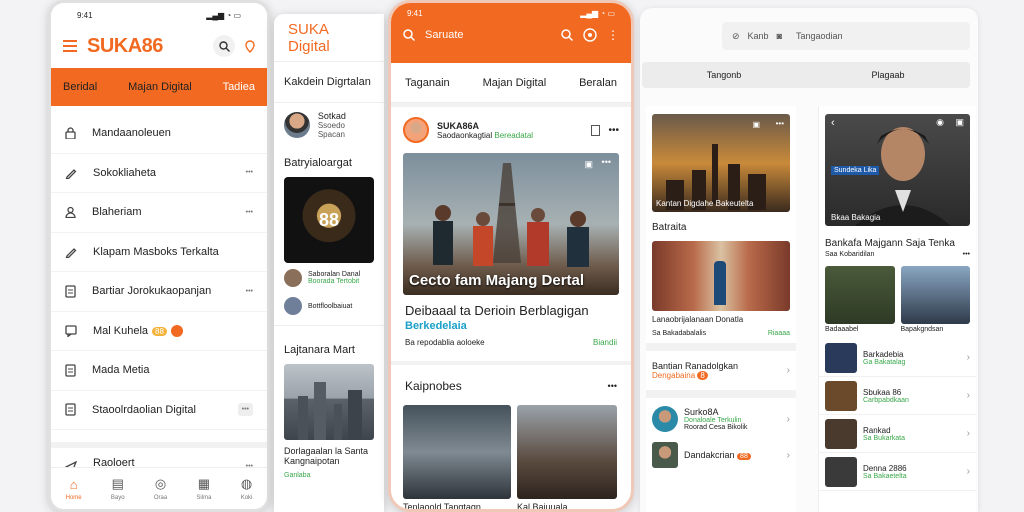 The width and height of the screenshot is (1024, 512). What do you see at coordinates (833, 123) in the screenshot?
I see `back-icon: ‹` at bounding box center [833, 123].